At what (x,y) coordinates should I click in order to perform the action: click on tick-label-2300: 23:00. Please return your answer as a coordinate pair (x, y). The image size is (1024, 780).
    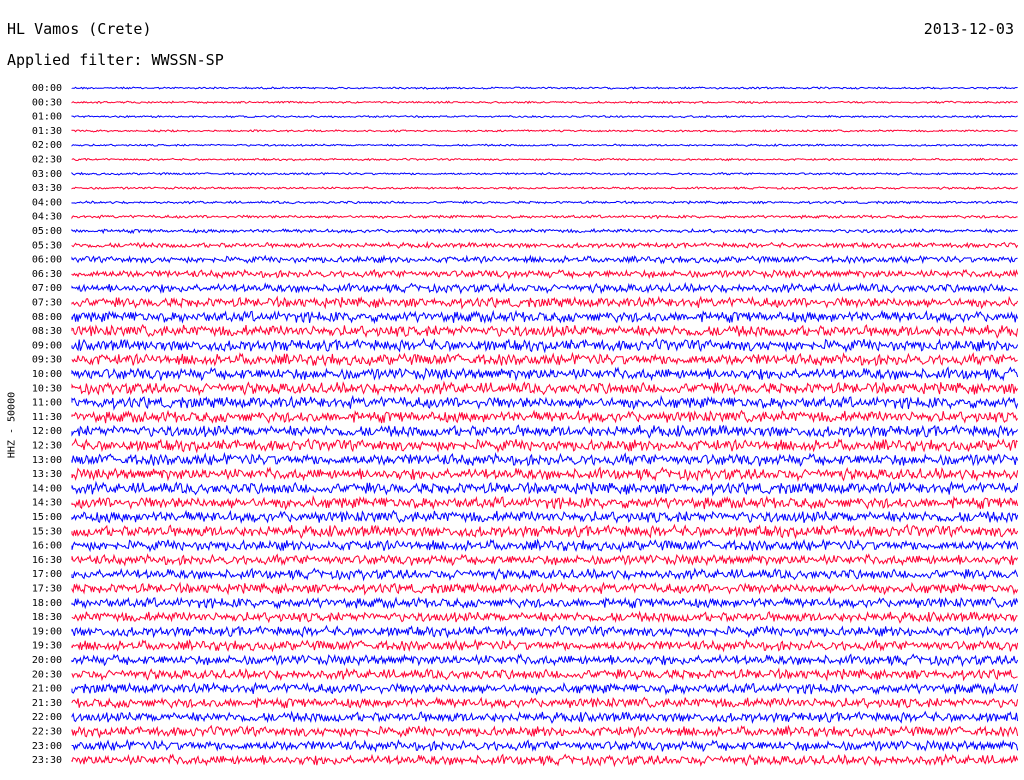
    Looking at the image, I should click on (47, 746).